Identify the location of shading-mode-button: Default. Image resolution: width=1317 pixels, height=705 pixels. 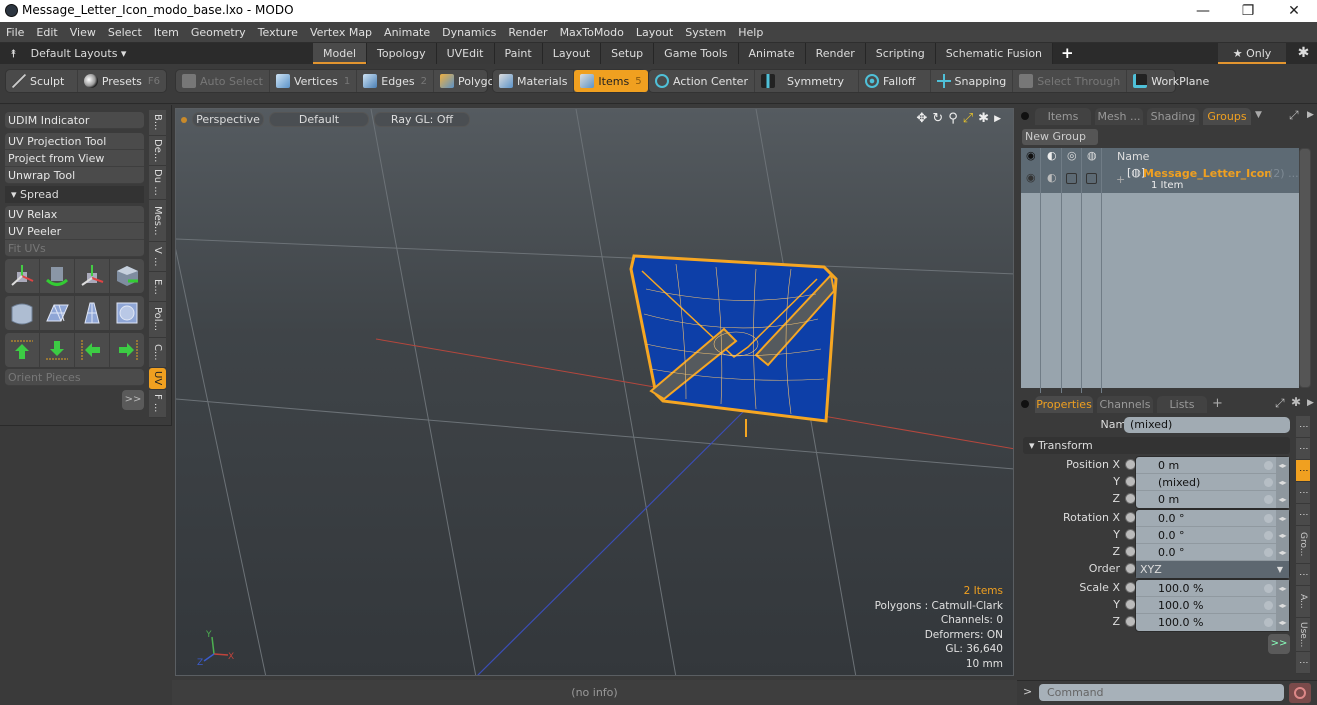
(319, 119).